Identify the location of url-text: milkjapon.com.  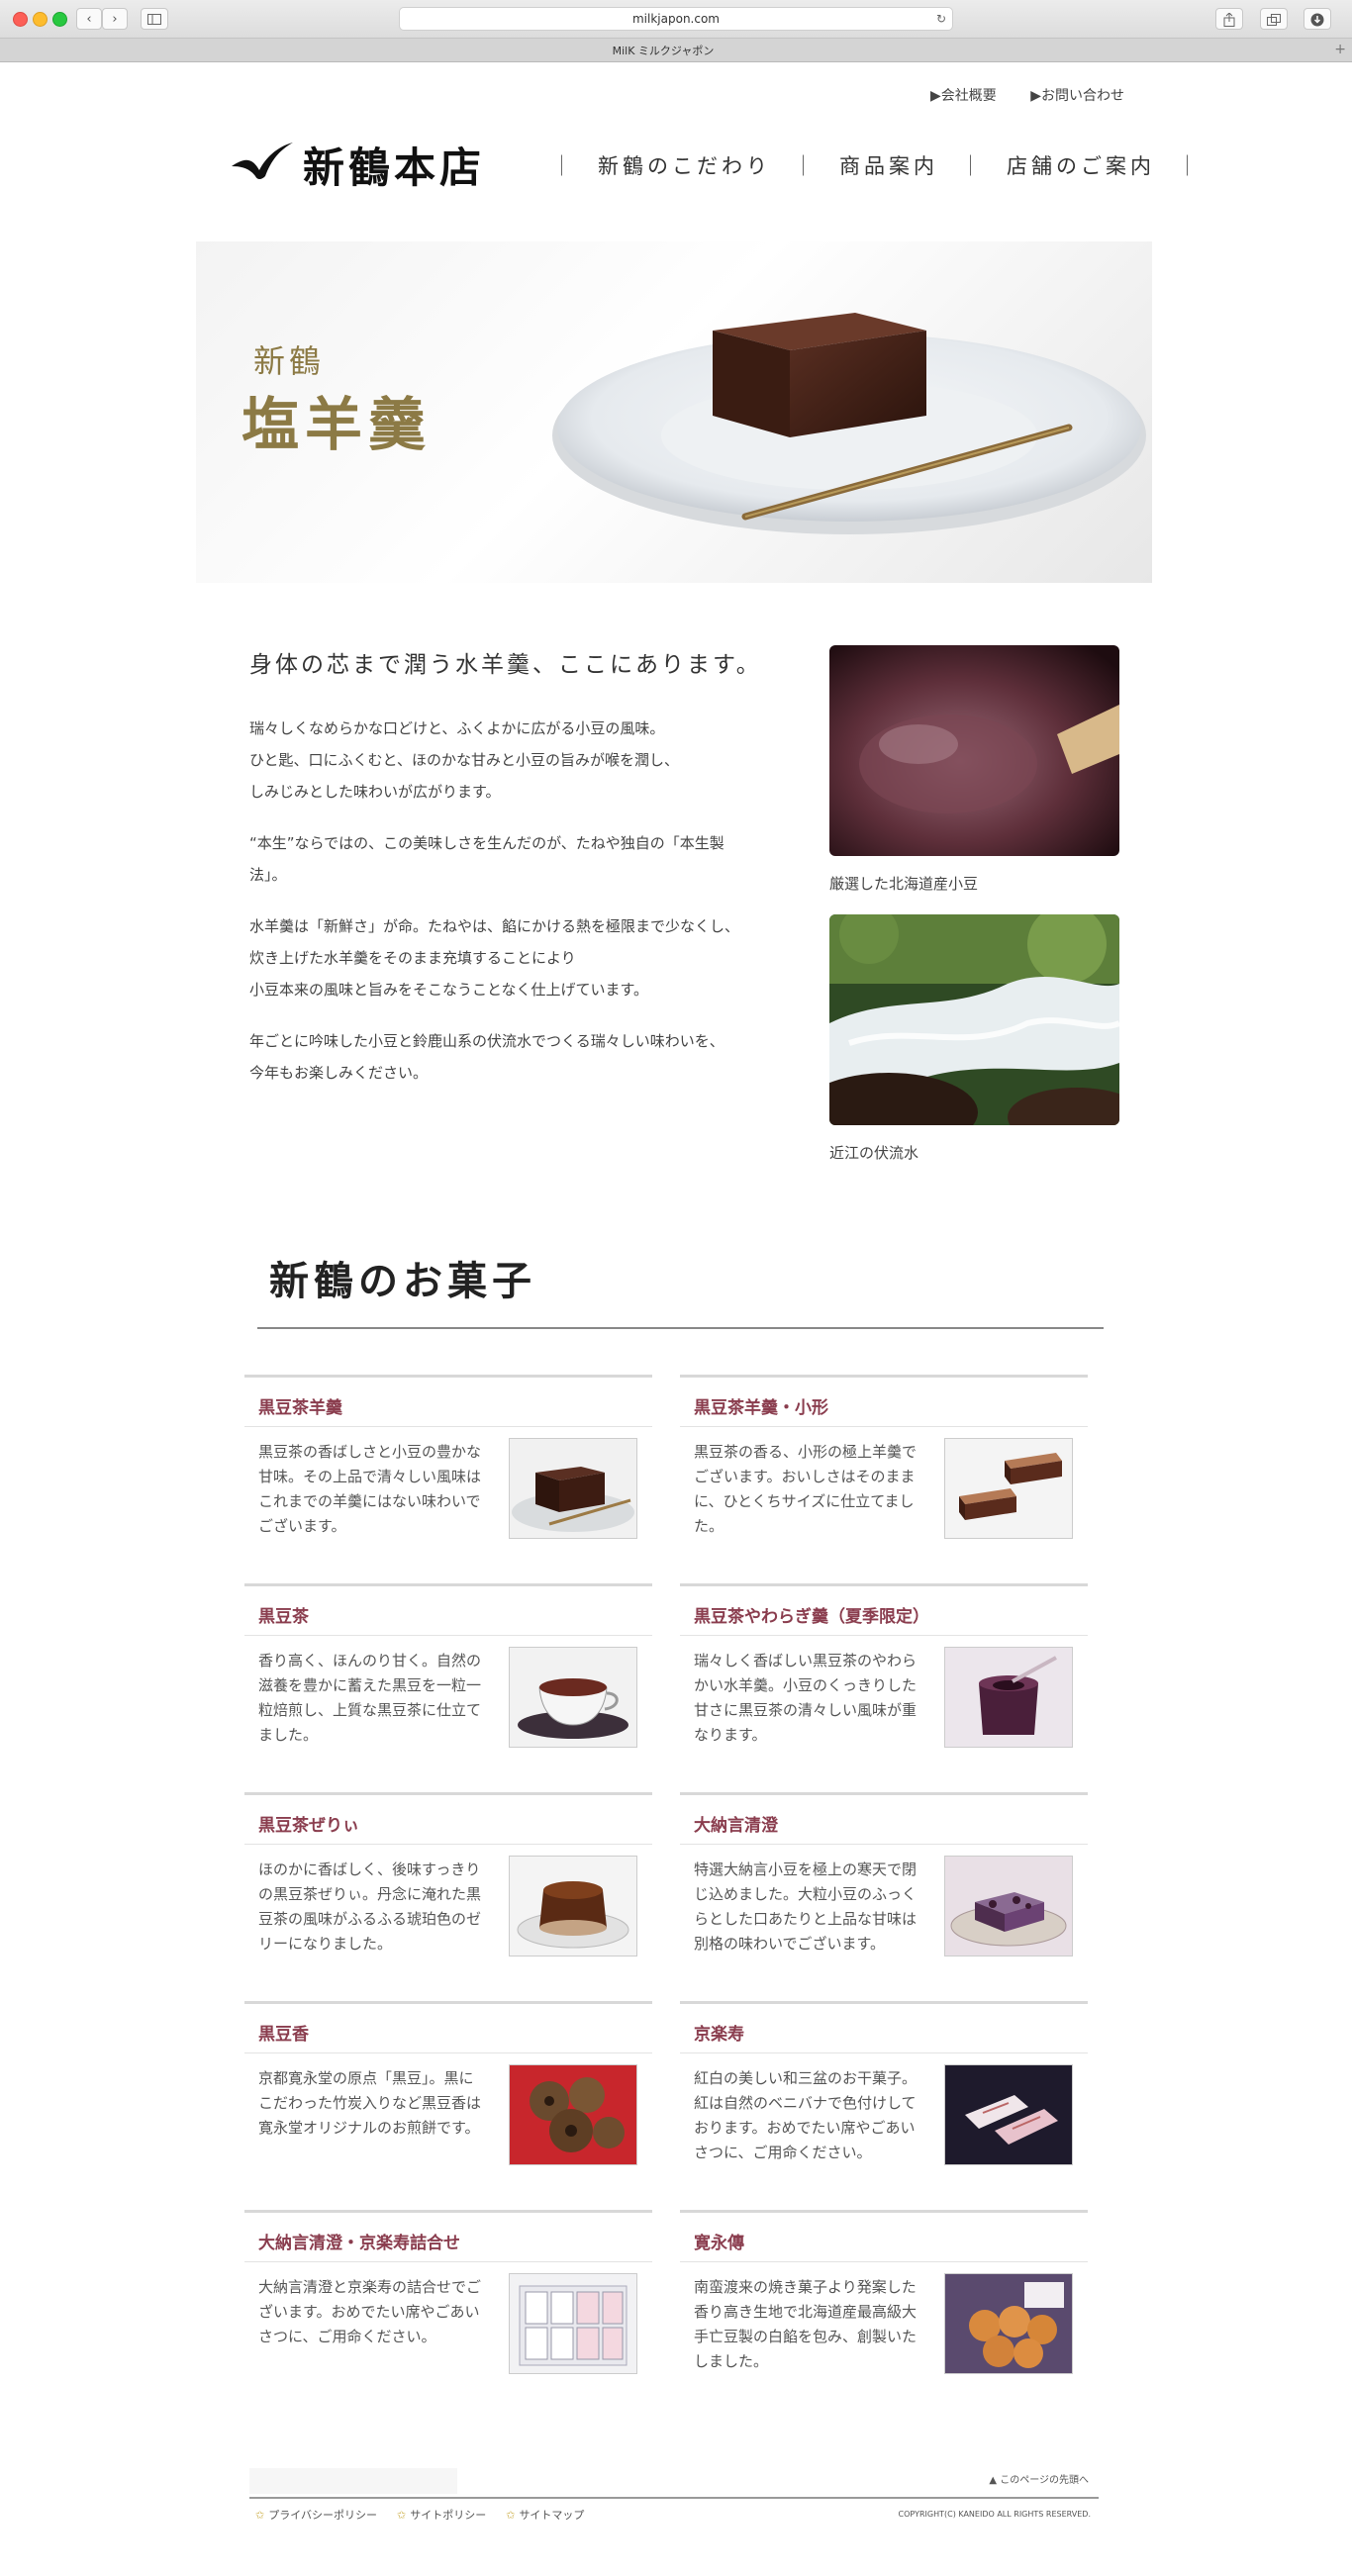
(675, 19).